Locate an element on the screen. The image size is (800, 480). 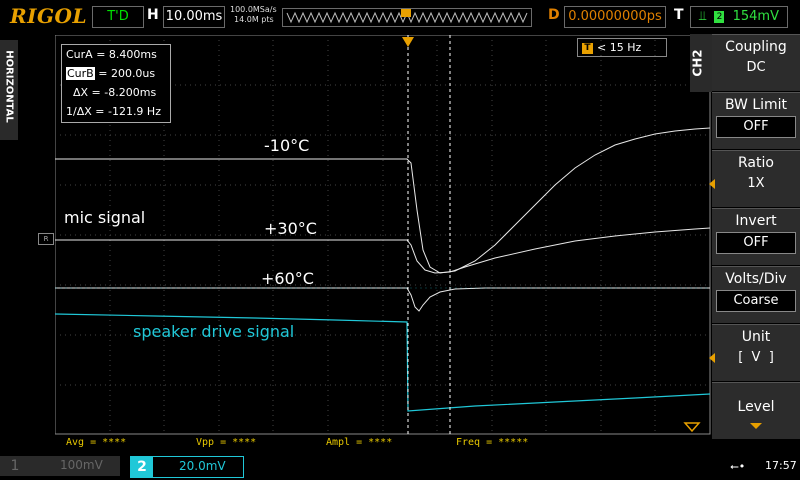
unit-value: [ V ] is located at coordinates (756, 357).